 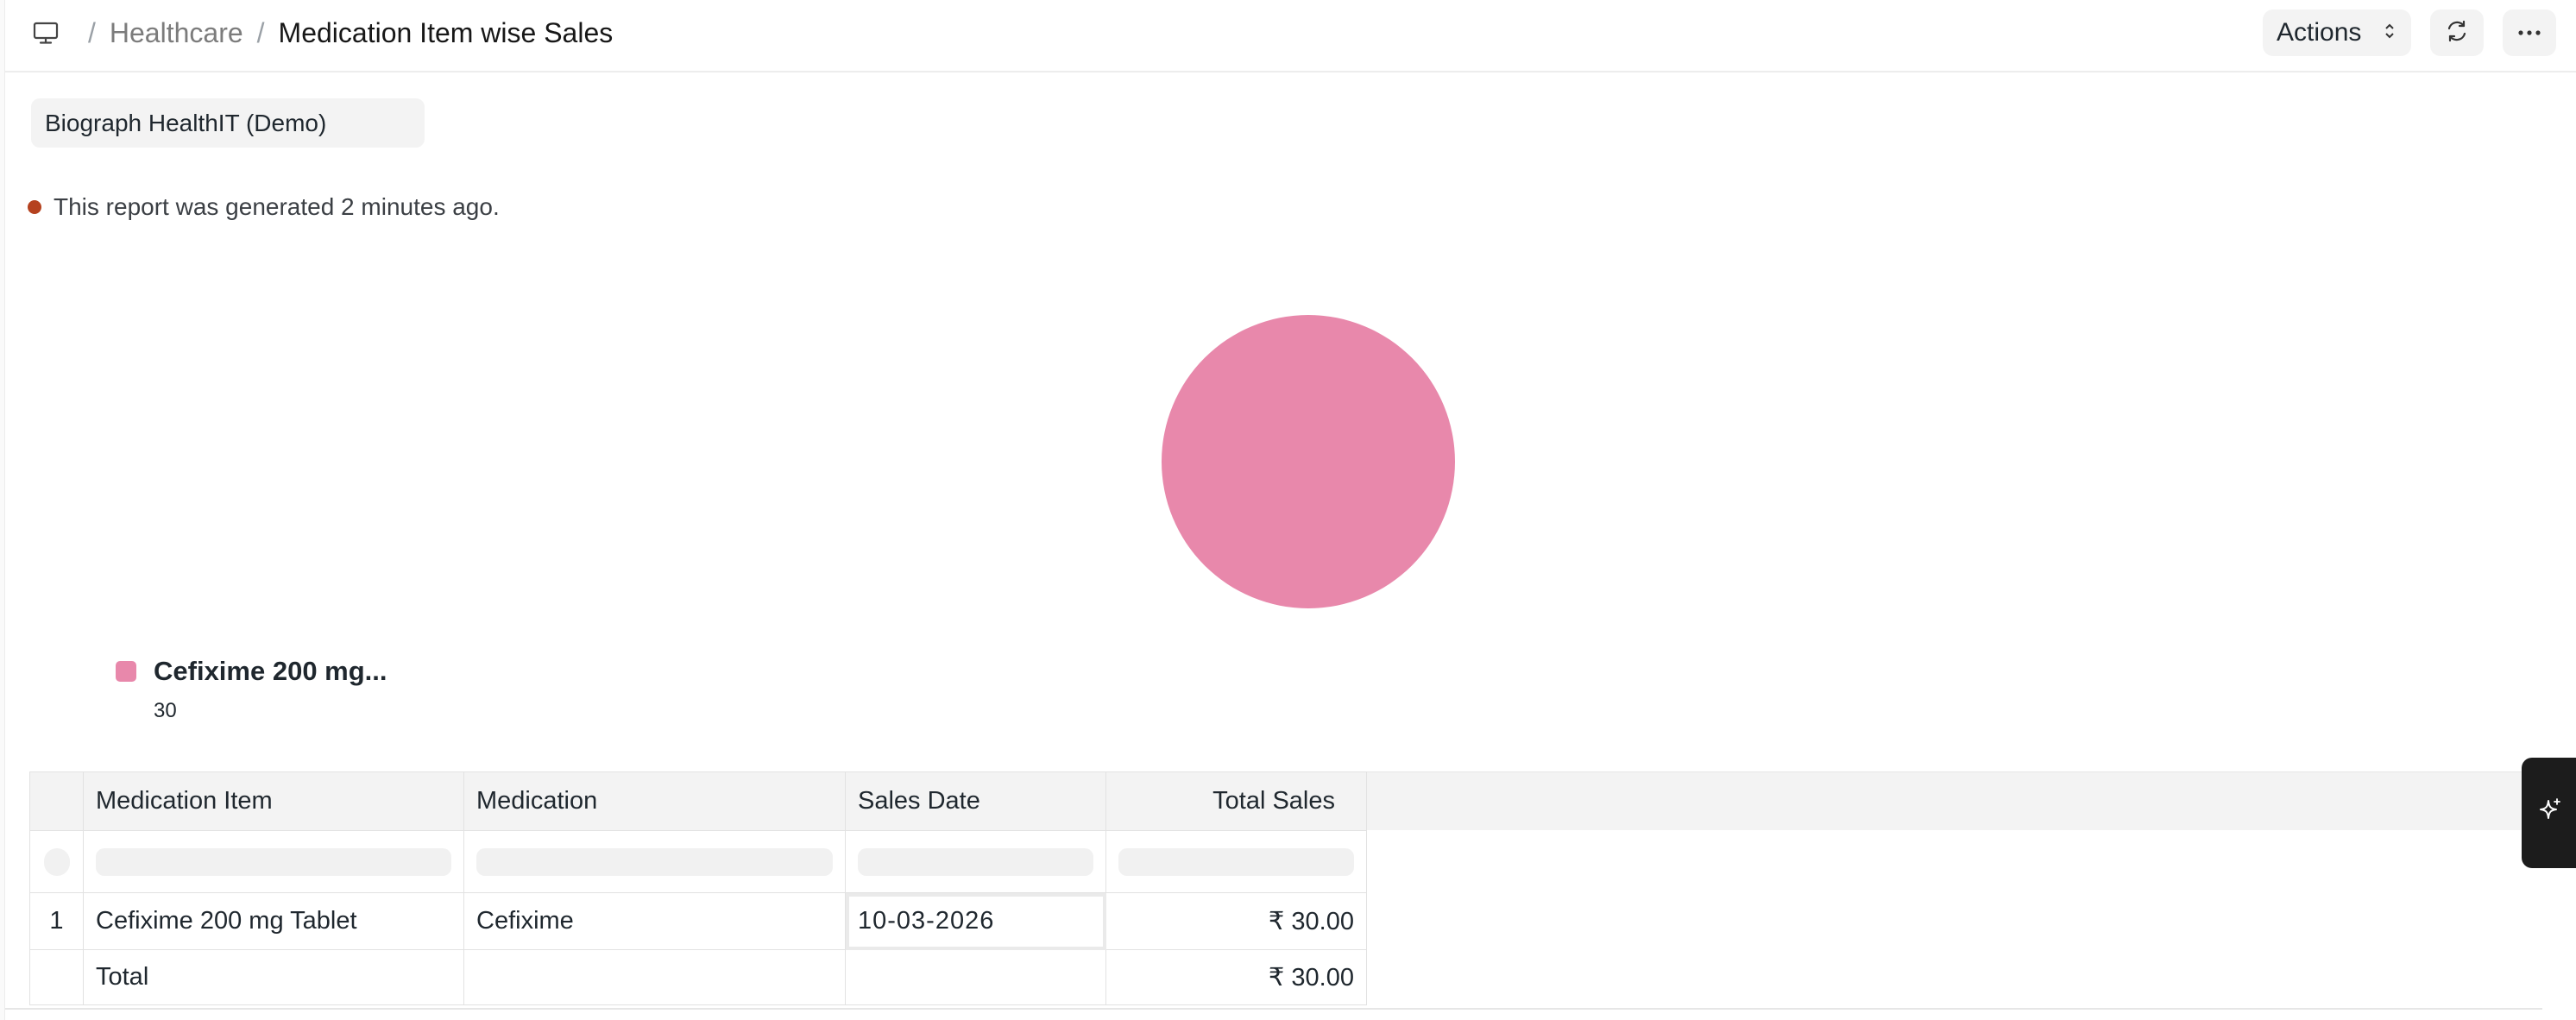 I want to click on table-filter-row, so click(x=698, y=862).